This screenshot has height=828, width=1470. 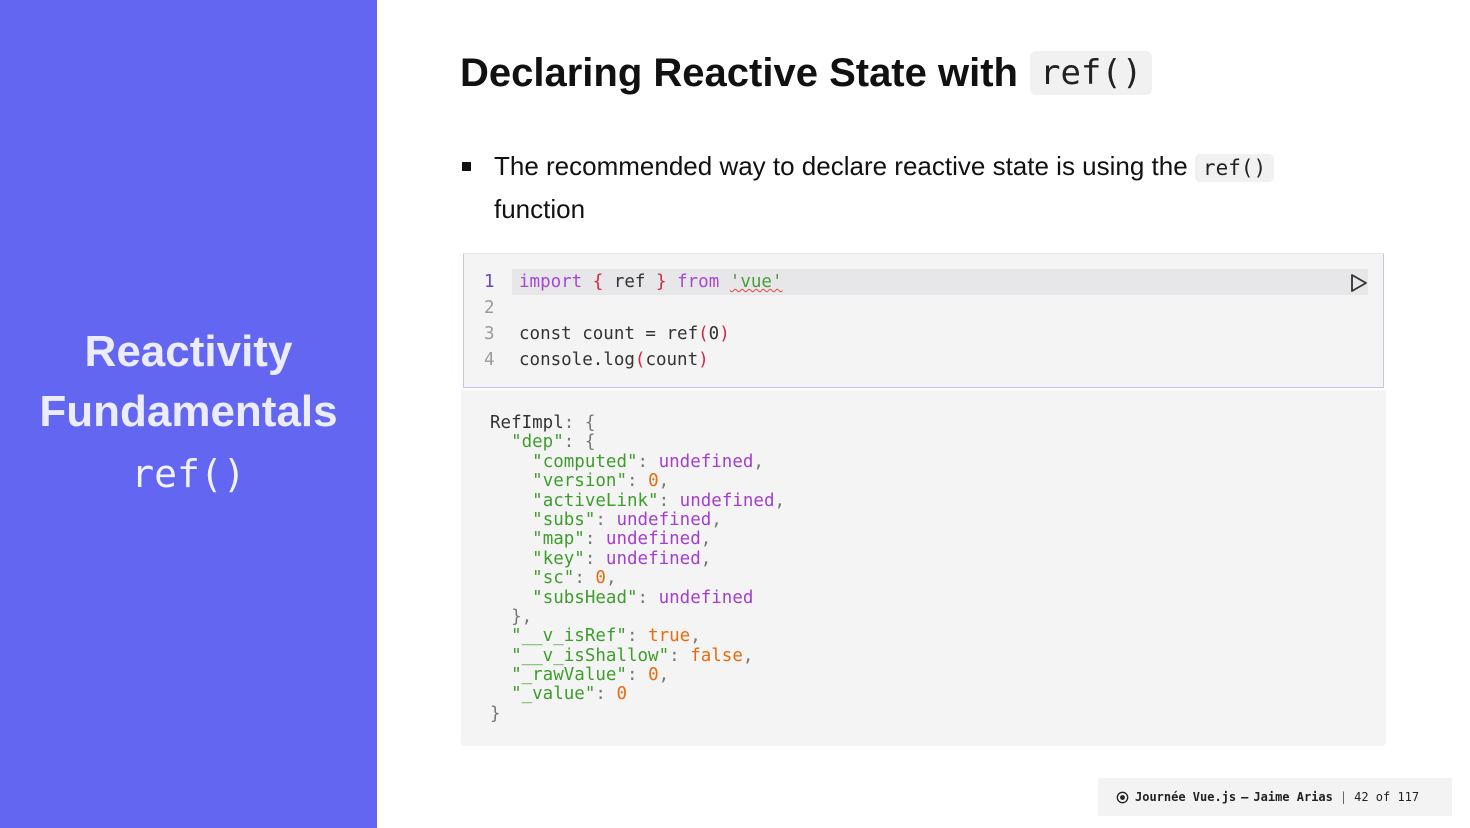 I want to click on play-icon, so click(x=1358, y=283).